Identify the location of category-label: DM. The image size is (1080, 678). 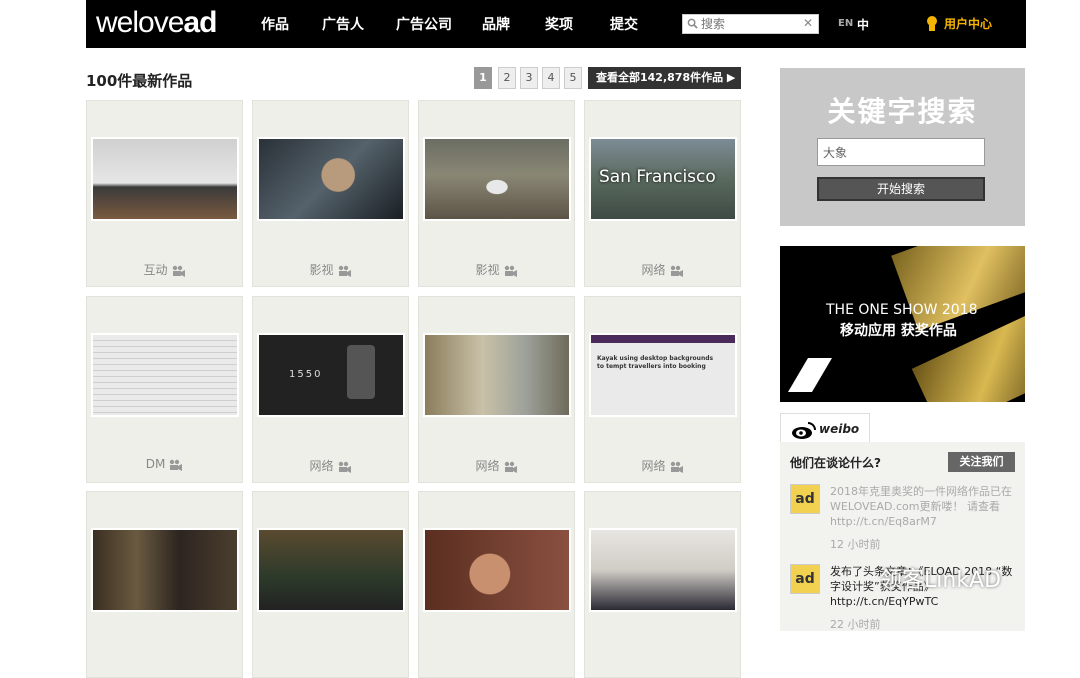
(155, 464).